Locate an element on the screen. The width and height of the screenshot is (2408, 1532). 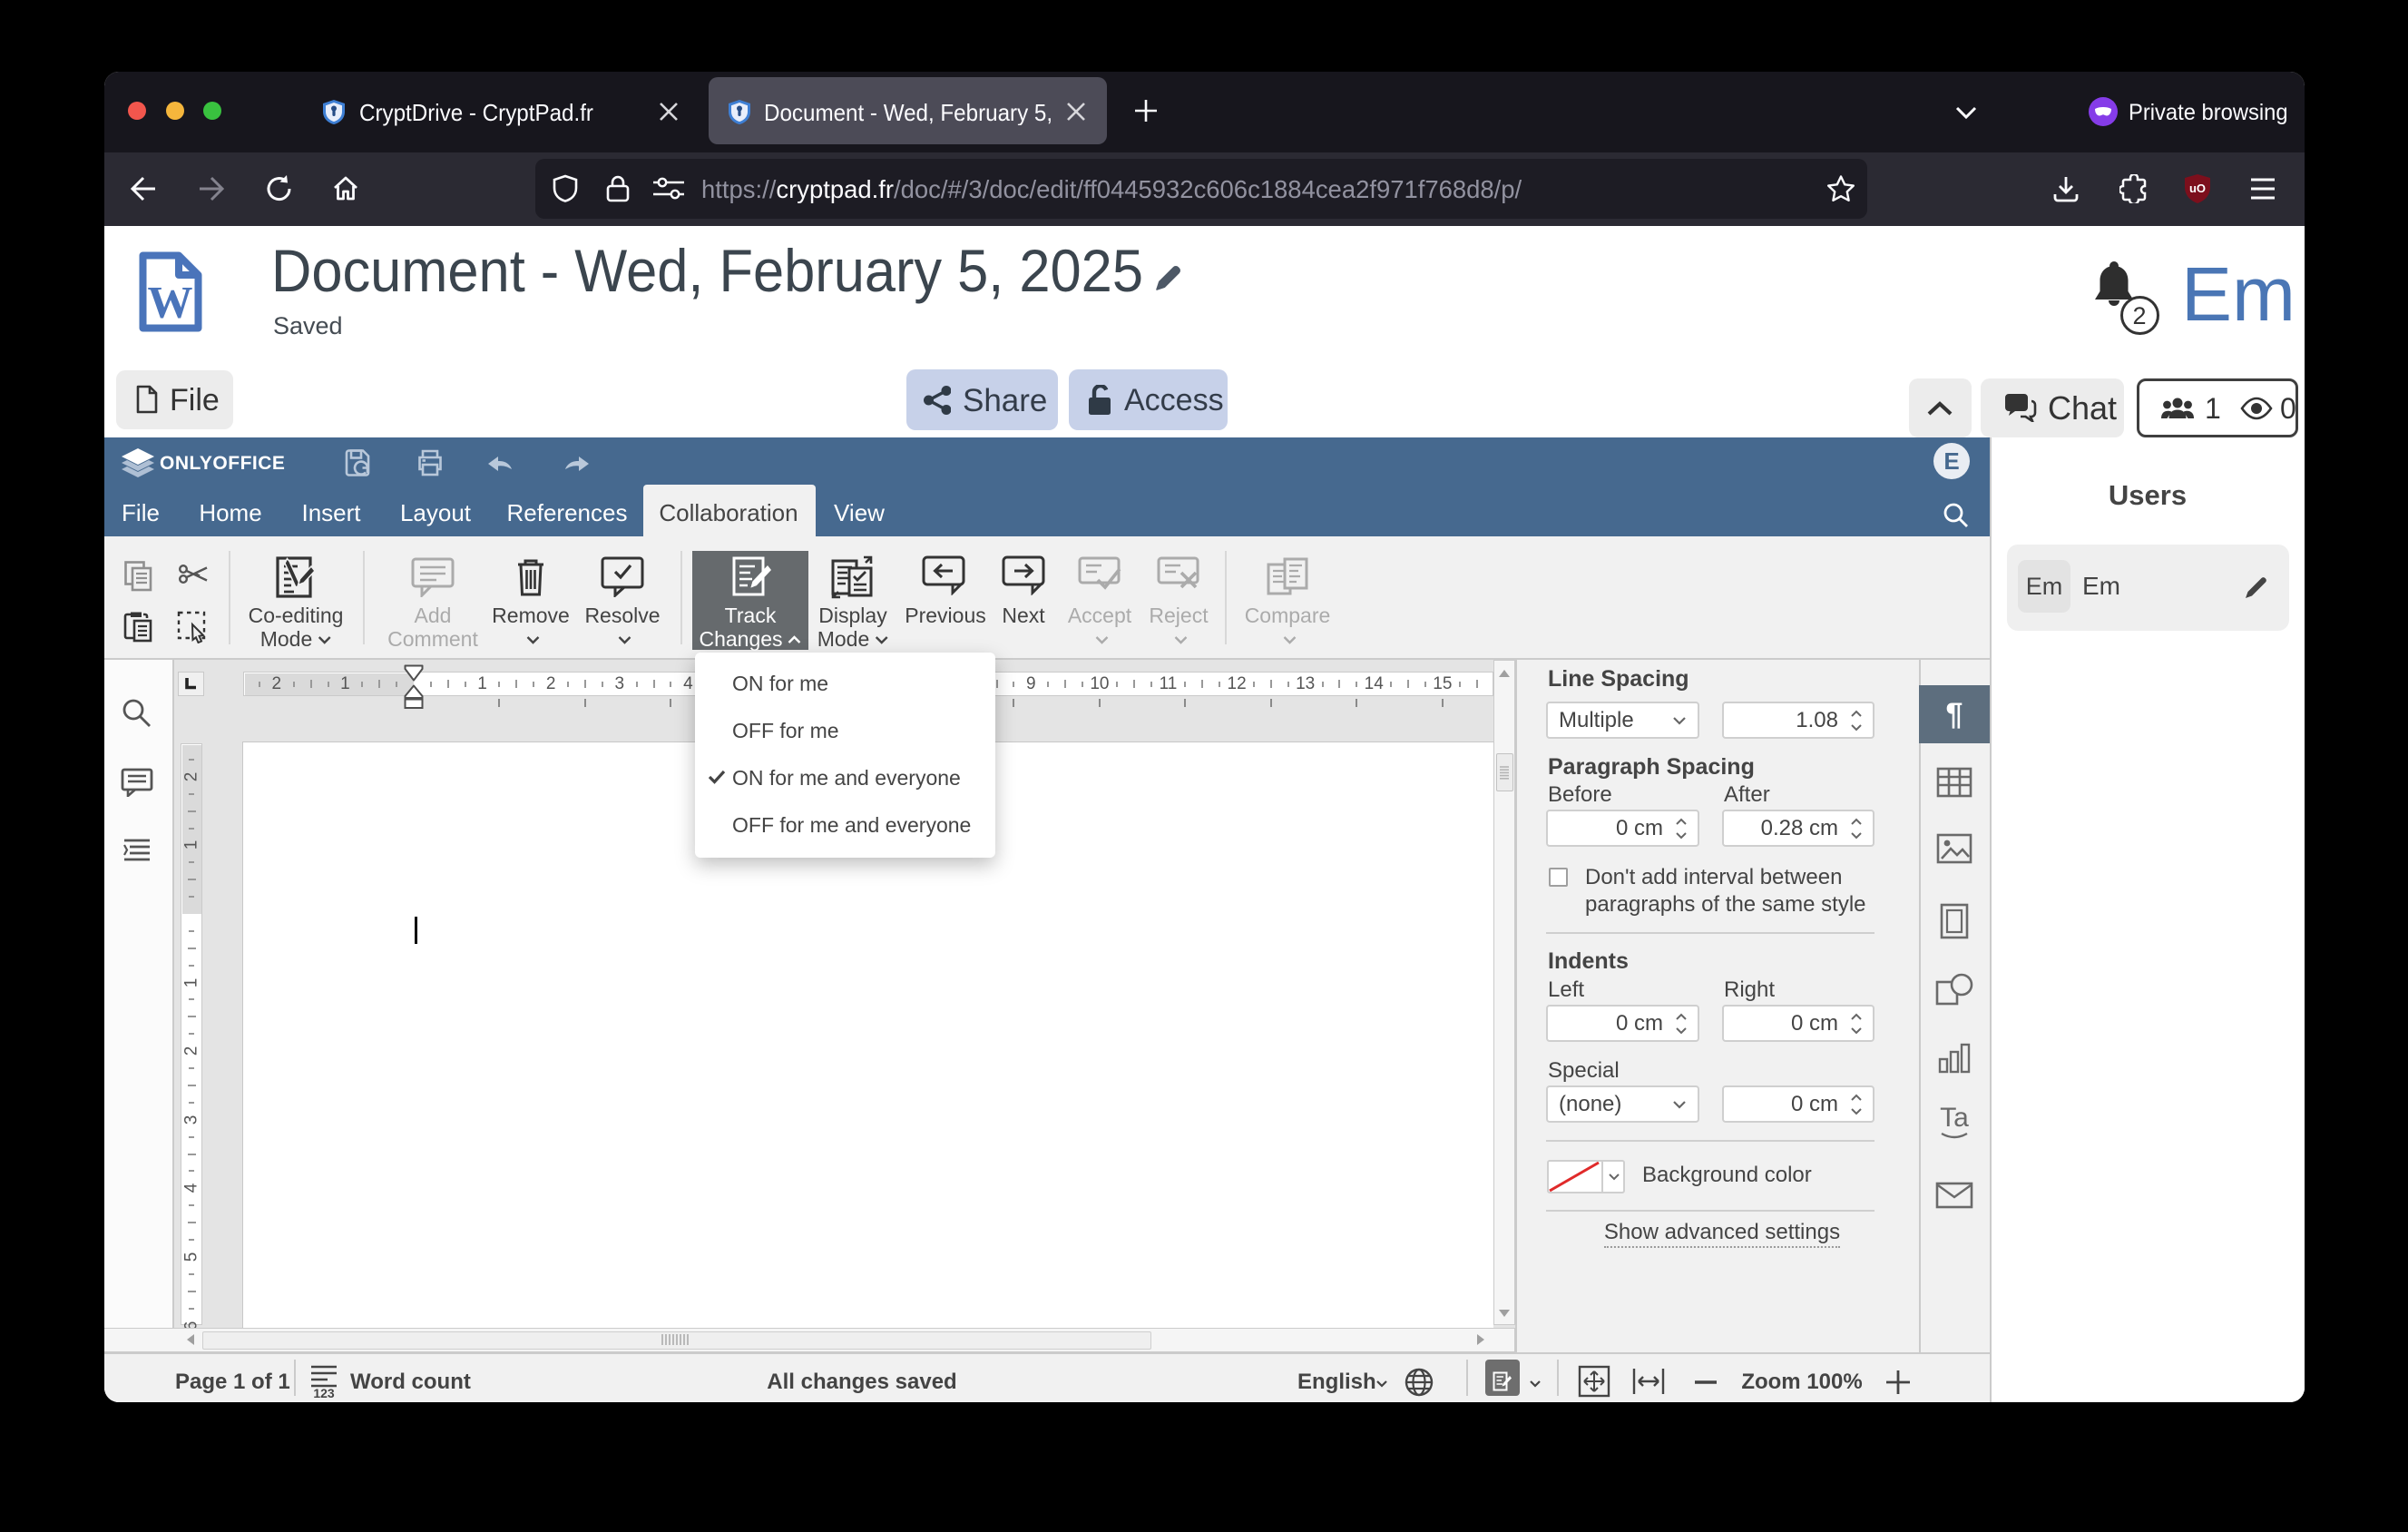
svg-text: 123 is located at coordinates (324, 1392).